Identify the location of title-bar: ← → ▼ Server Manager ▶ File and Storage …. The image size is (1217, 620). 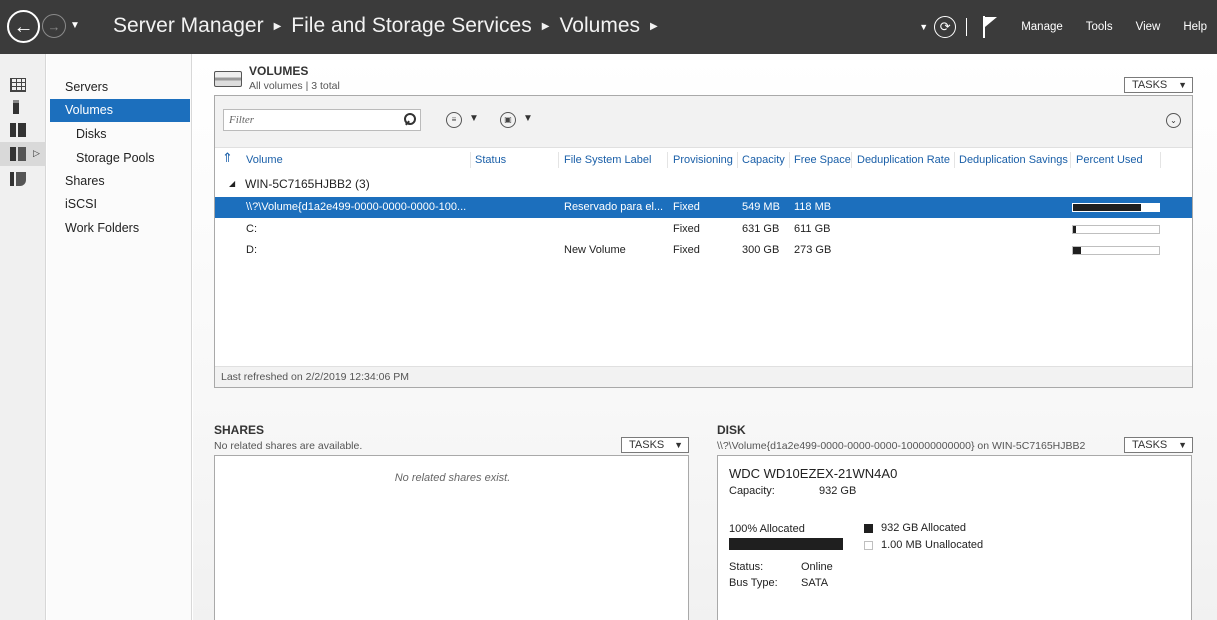
(608, 27).